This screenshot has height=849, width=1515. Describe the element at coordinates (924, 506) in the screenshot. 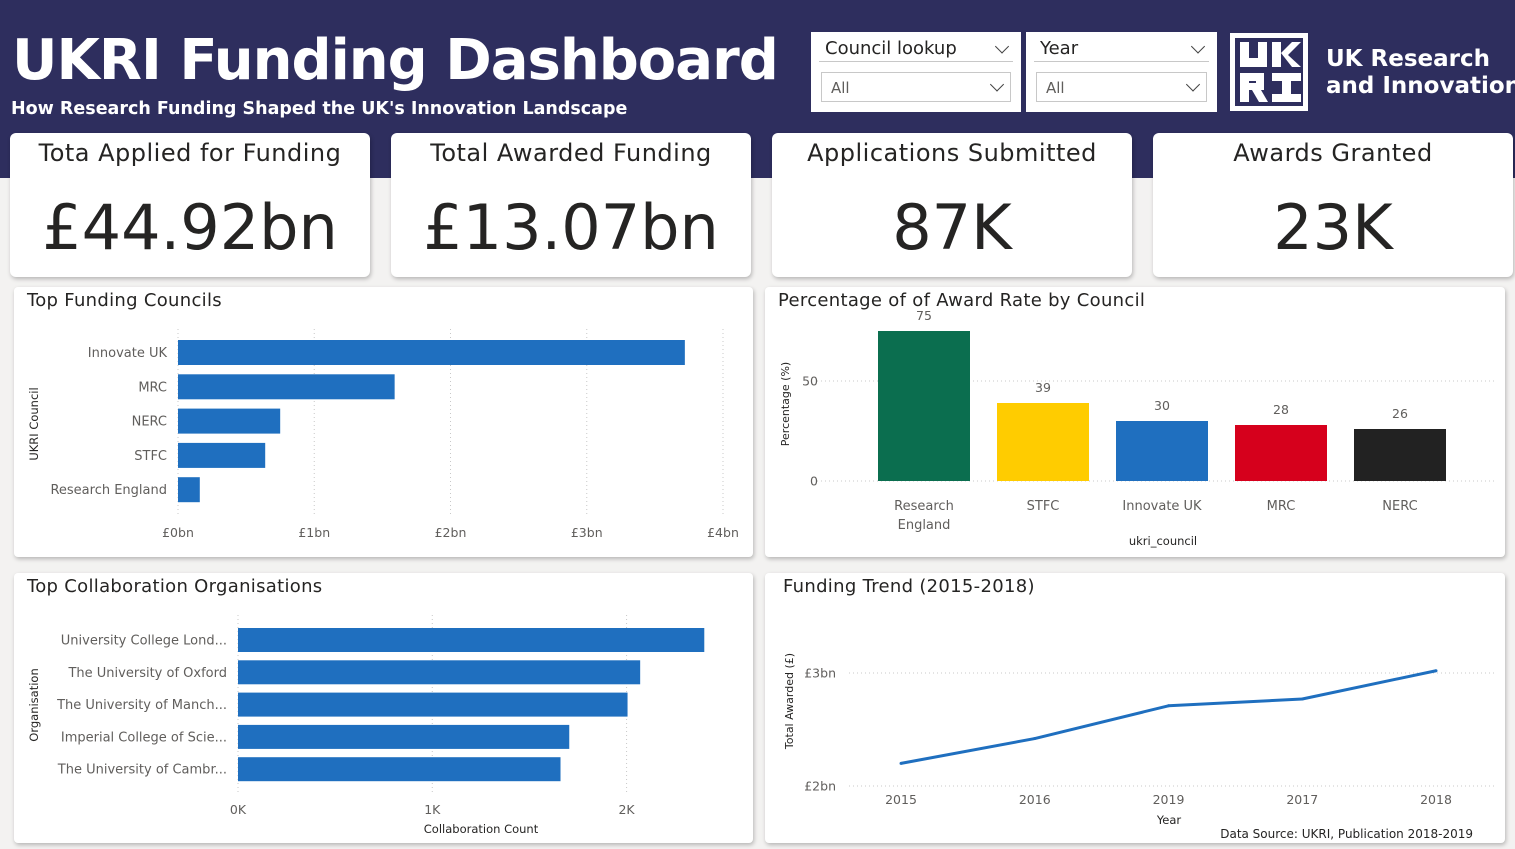

I see `category-label: Research` at that location.